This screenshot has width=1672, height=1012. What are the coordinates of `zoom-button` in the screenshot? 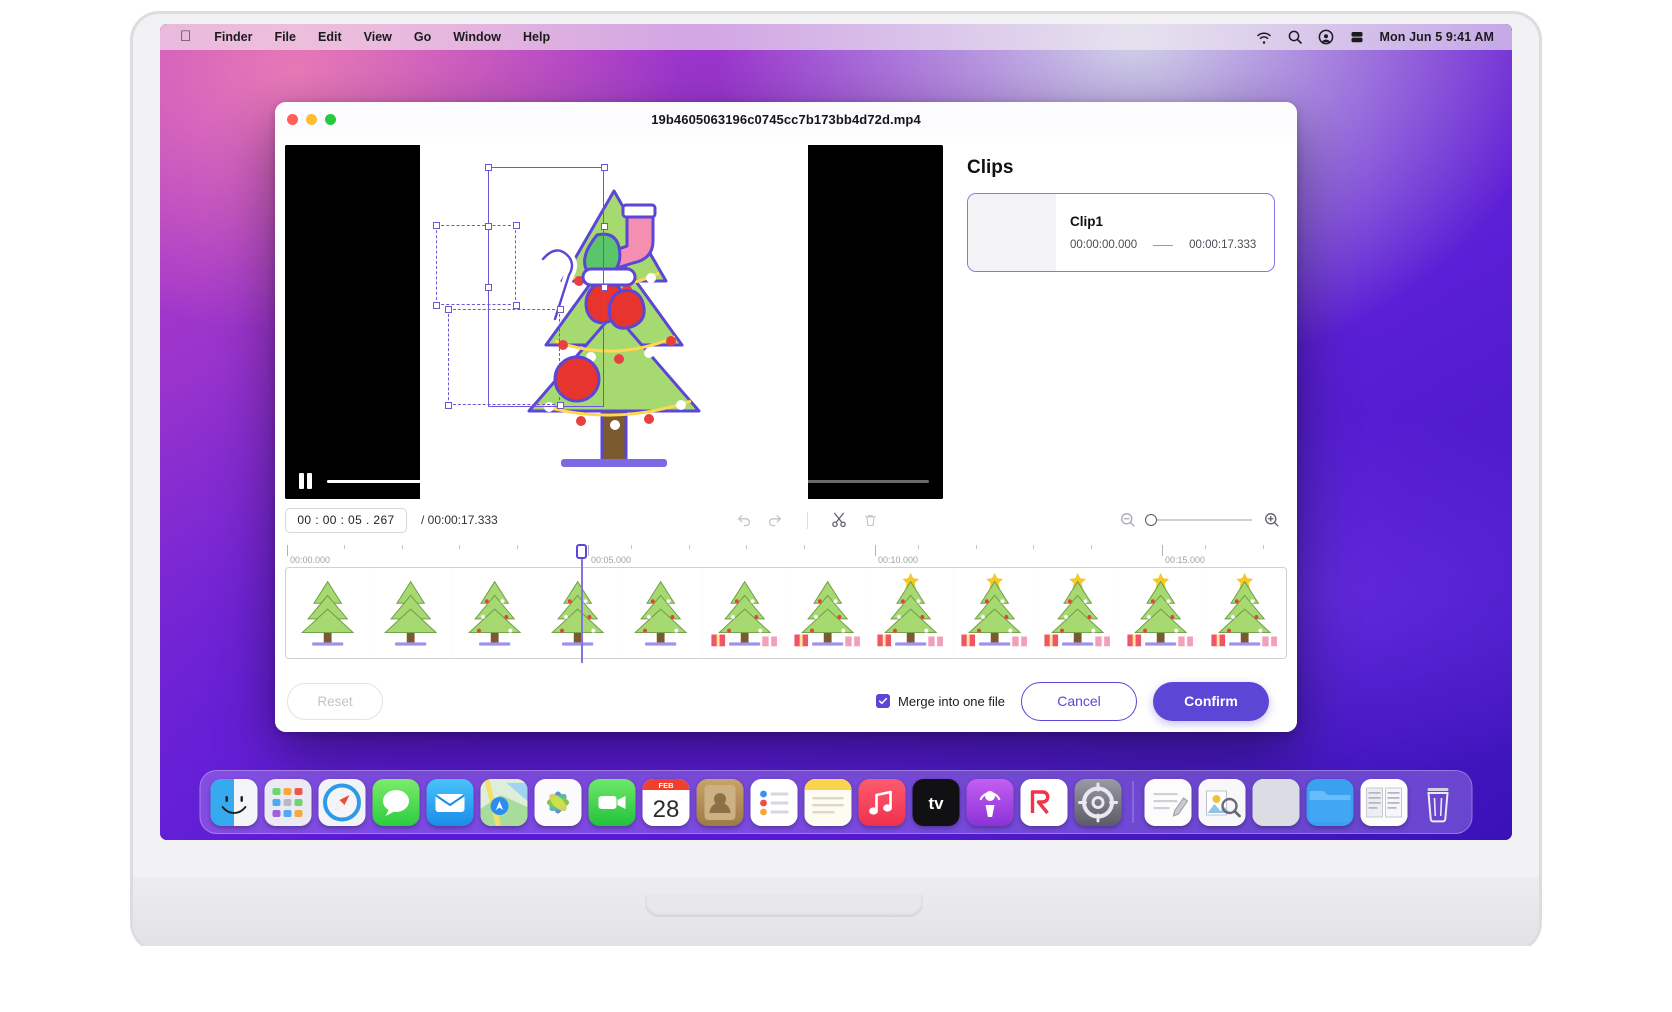 It's located at (330, 119).